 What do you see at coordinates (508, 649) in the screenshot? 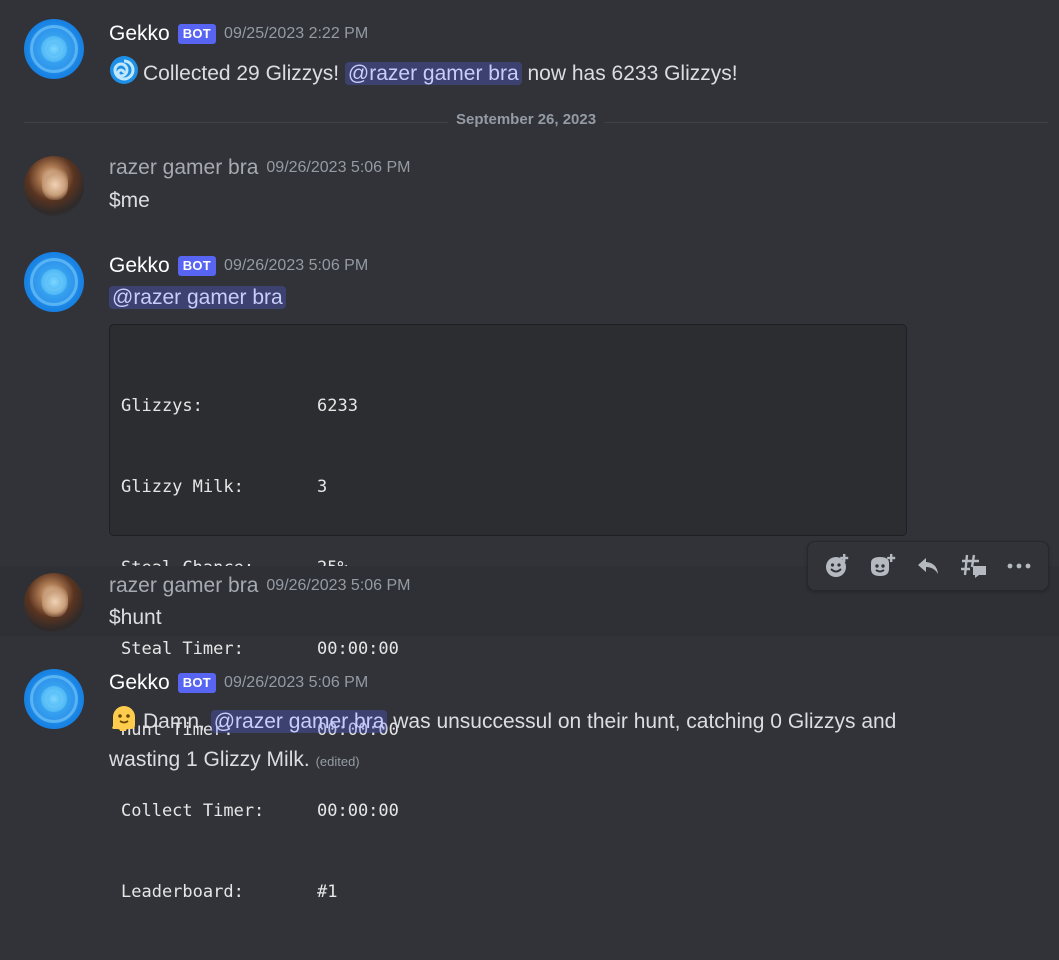
I see `stat-row: Steal Timer: 00:00:00` at bounding box center [508, 649].